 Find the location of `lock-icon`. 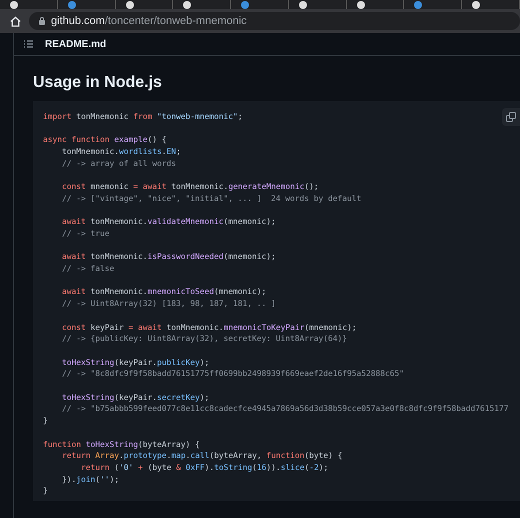

lock-icon is located at coordinates (42, 21).